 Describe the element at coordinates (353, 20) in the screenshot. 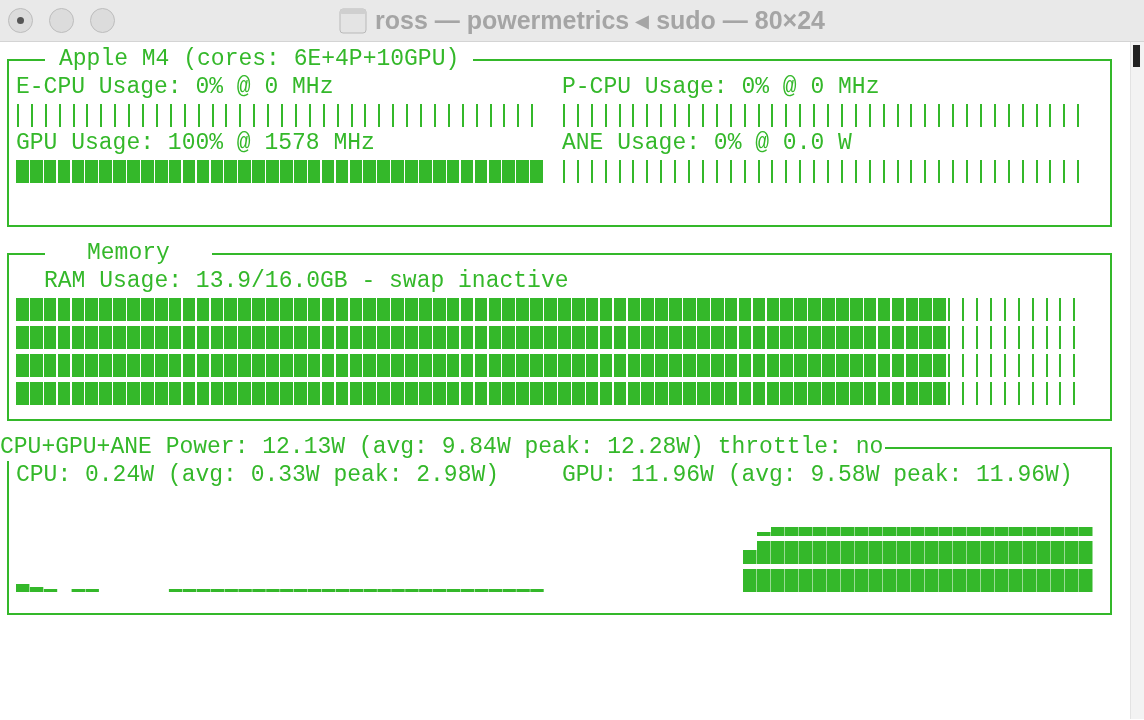

I see `window-icon` at that location.